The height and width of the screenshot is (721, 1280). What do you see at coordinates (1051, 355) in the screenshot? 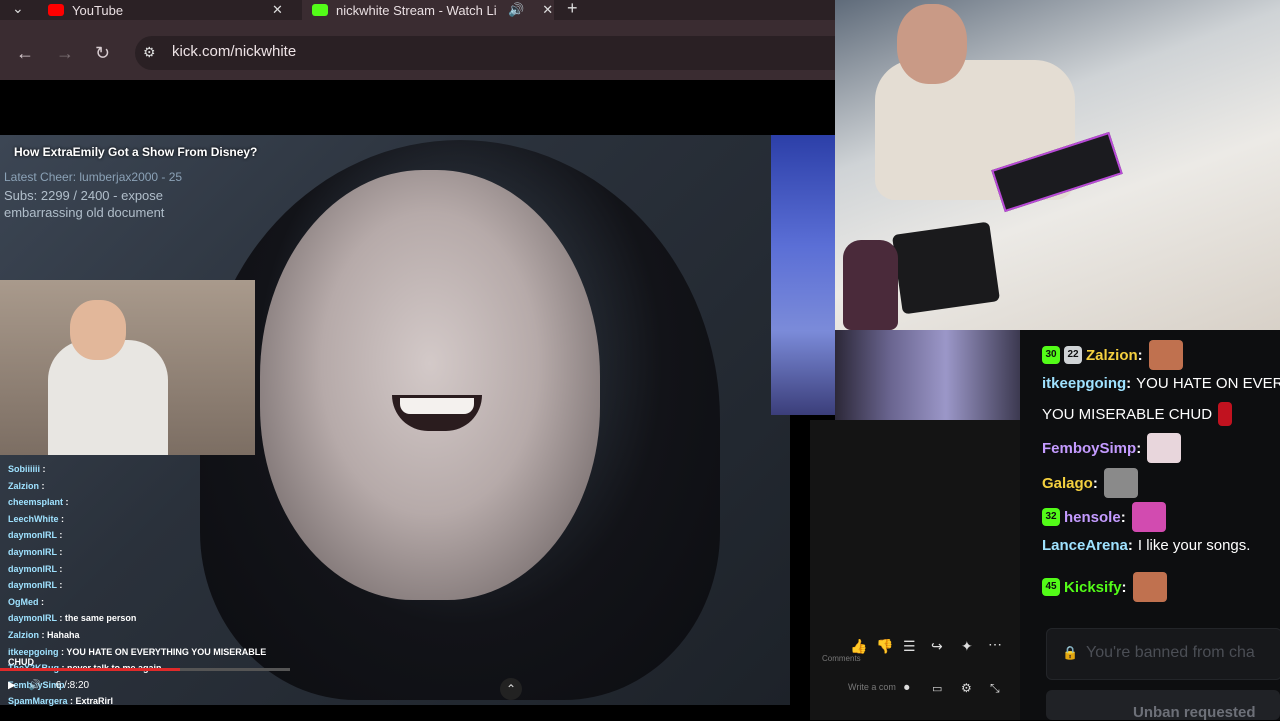
I see `subscriber-badge-icon: 30` at bounding box center [1051, 355].